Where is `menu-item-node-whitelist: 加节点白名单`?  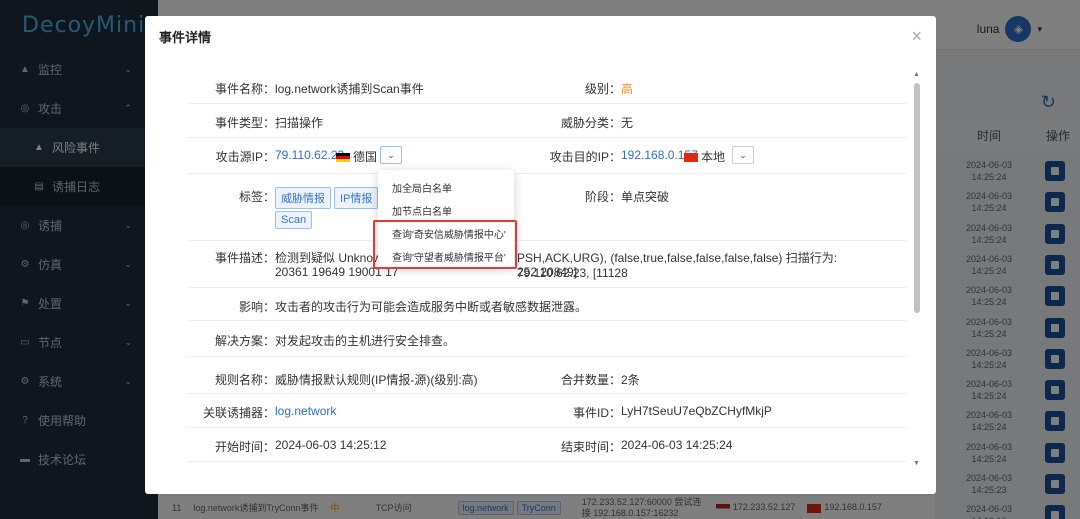 menu-item-node-whitelist: 加节点白名单 is located at coordinates (422, 210).